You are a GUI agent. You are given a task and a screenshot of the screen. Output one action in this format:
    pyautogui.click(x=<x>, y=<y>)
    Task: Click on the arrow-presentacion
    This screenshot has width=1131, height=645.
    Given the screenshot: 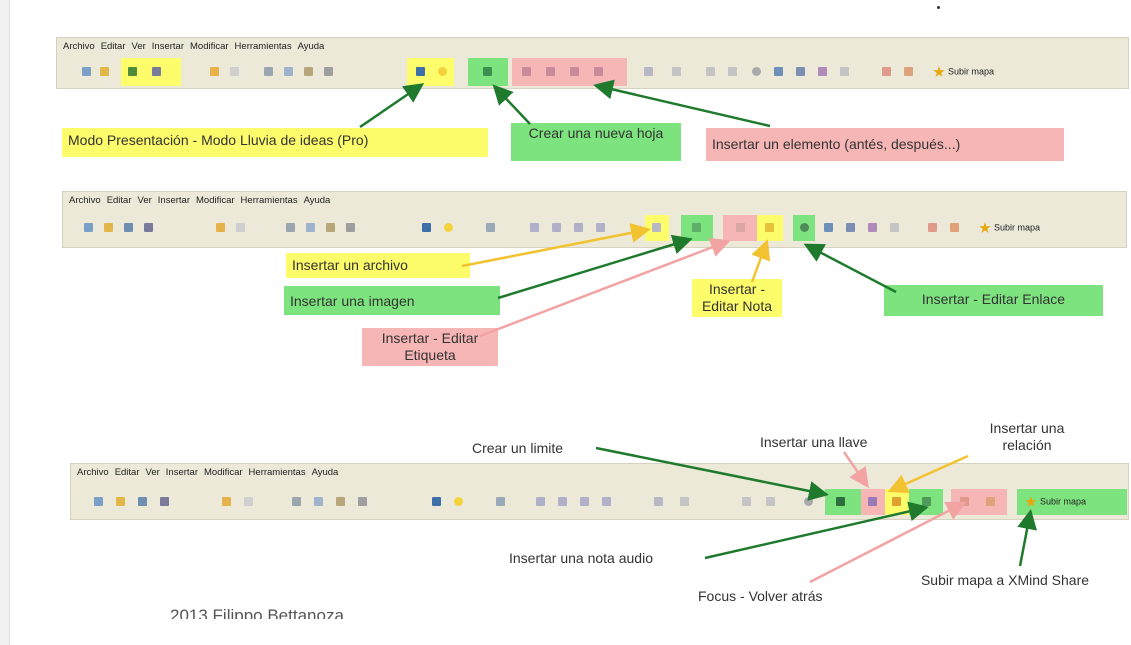 What is the action you would take?
    pyautogui.click(x=392, y=106)
    